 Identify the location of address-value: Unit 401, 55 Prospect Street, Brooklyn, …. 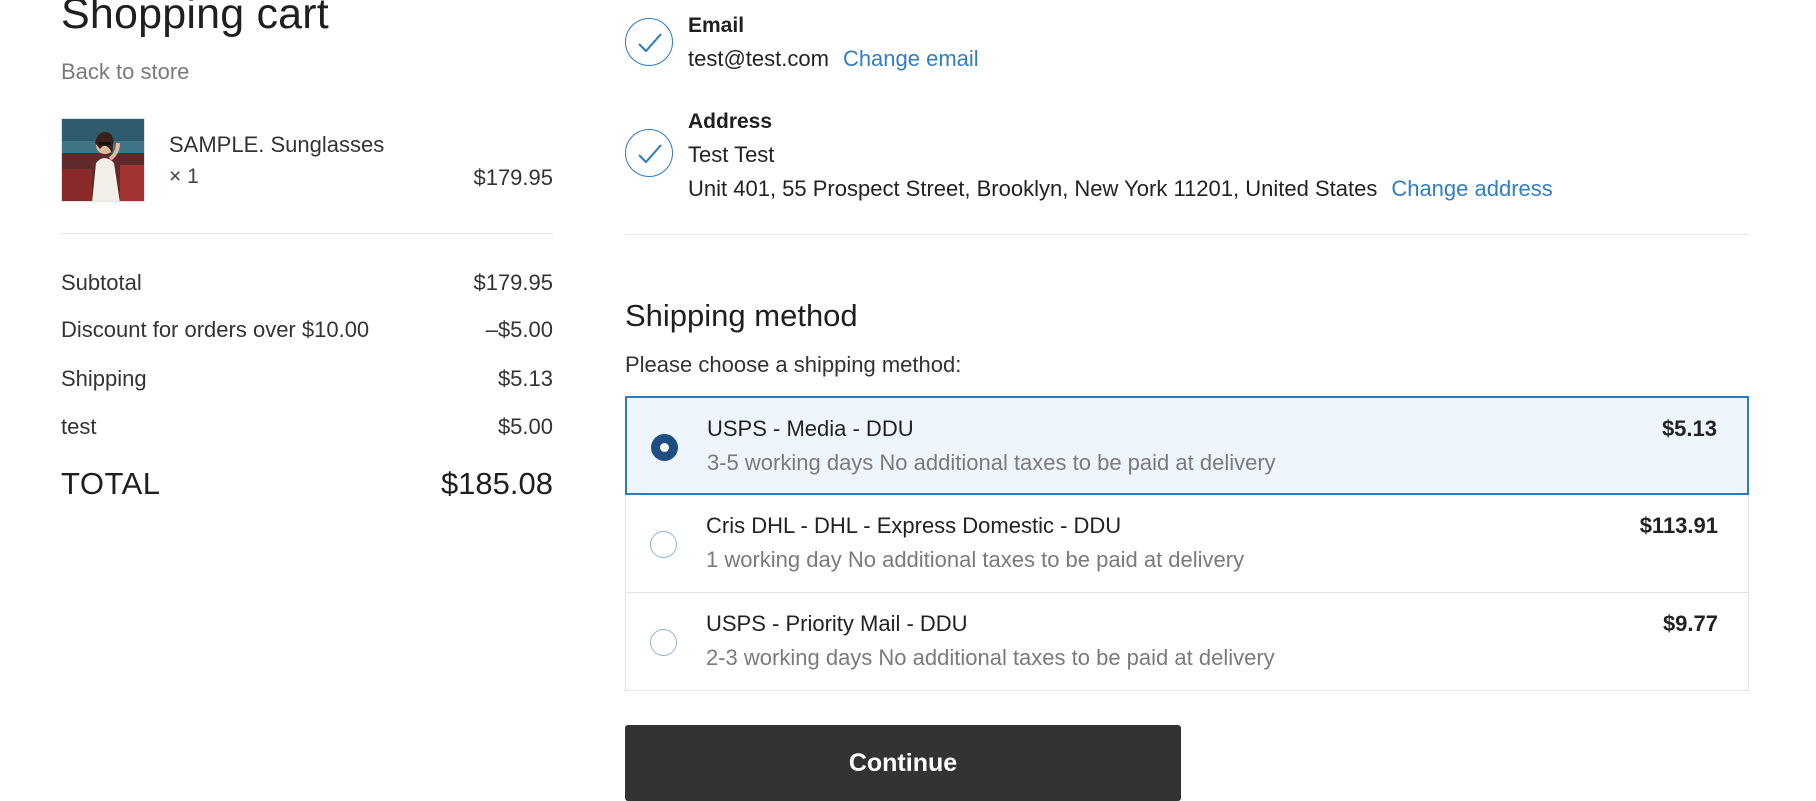
(1033, 188).